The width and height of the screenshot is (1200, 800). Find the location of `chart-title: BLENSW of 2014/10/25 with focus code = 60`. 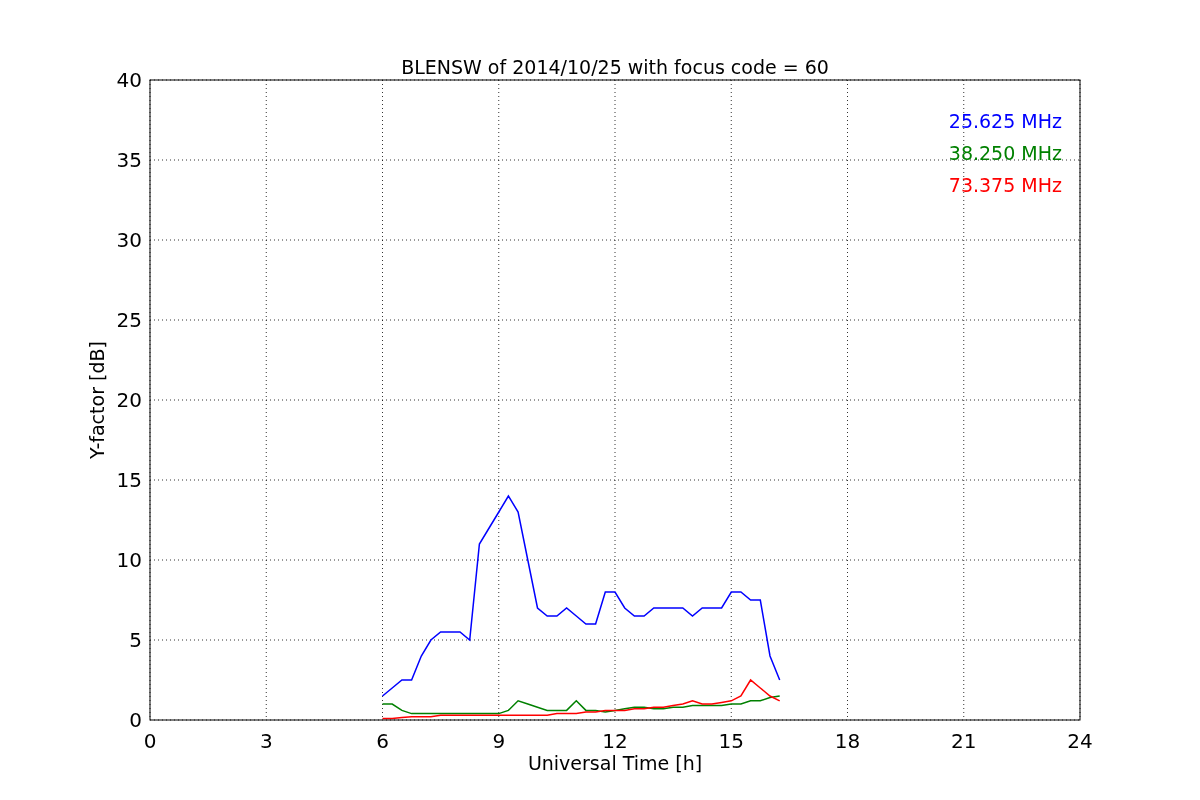

chart-title: BLENSW of 2014/10/25 with focus code = 60 is located at coordinates (615, 67).